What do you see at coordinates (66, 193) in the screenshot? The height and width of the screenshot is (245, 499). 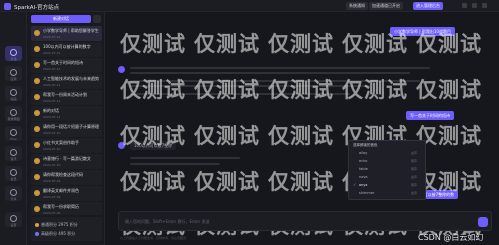 I see `conversation-item: 翻译英文邮件并润色 2024-07-09` at bounding box center [66, 193].